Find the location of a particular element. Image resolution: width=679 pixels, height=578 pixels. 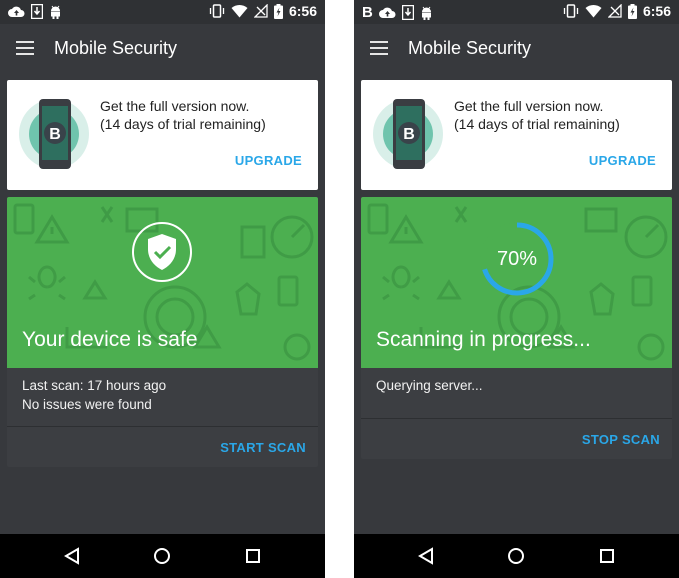

b-notification-icon: B is located at coordinates (367, 12).